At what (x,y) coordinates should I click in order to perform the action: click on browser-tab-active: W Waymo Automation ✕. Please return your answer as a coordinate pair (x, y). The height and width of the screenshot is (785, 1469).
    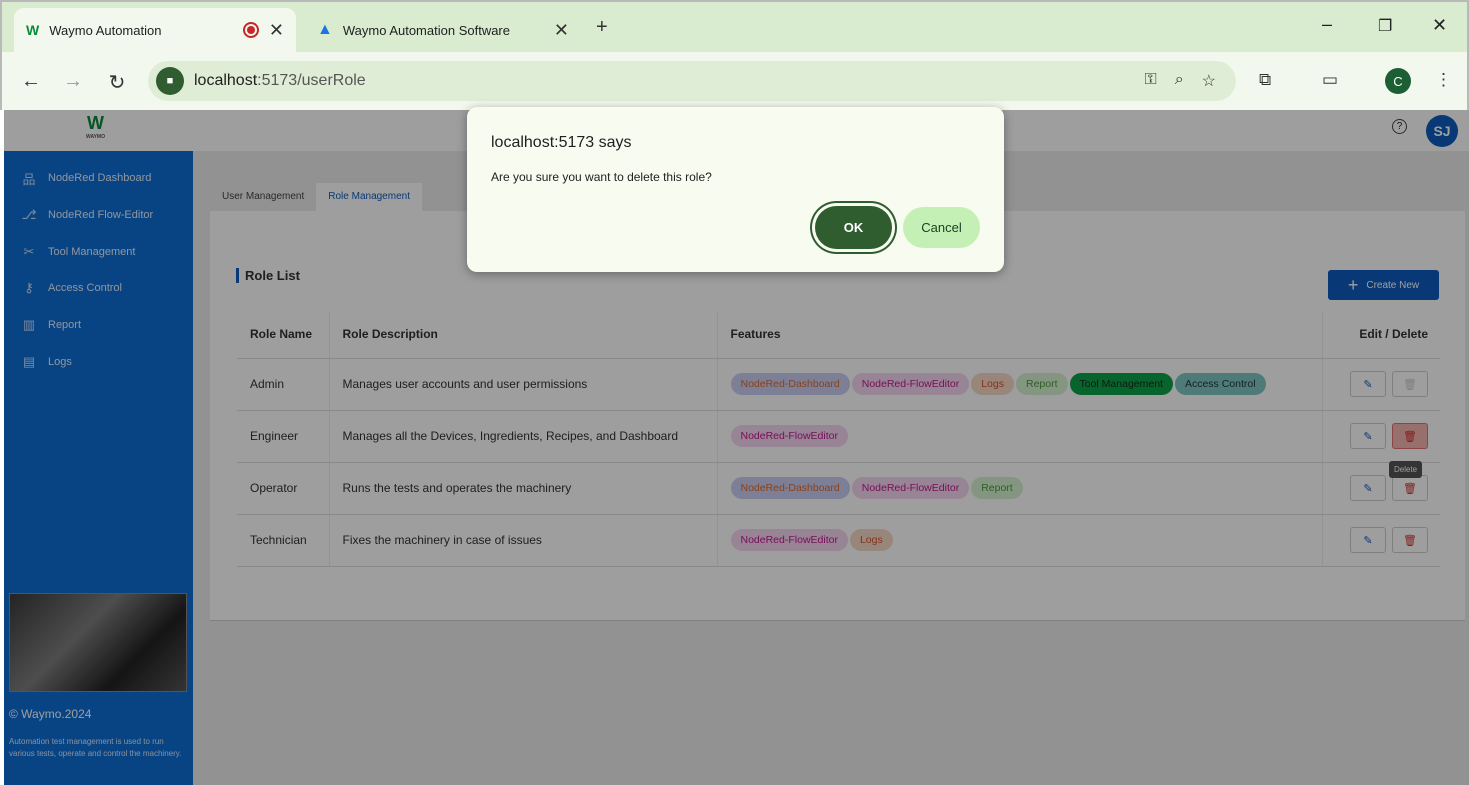
    Looking at the image, I should click on (155, 30).